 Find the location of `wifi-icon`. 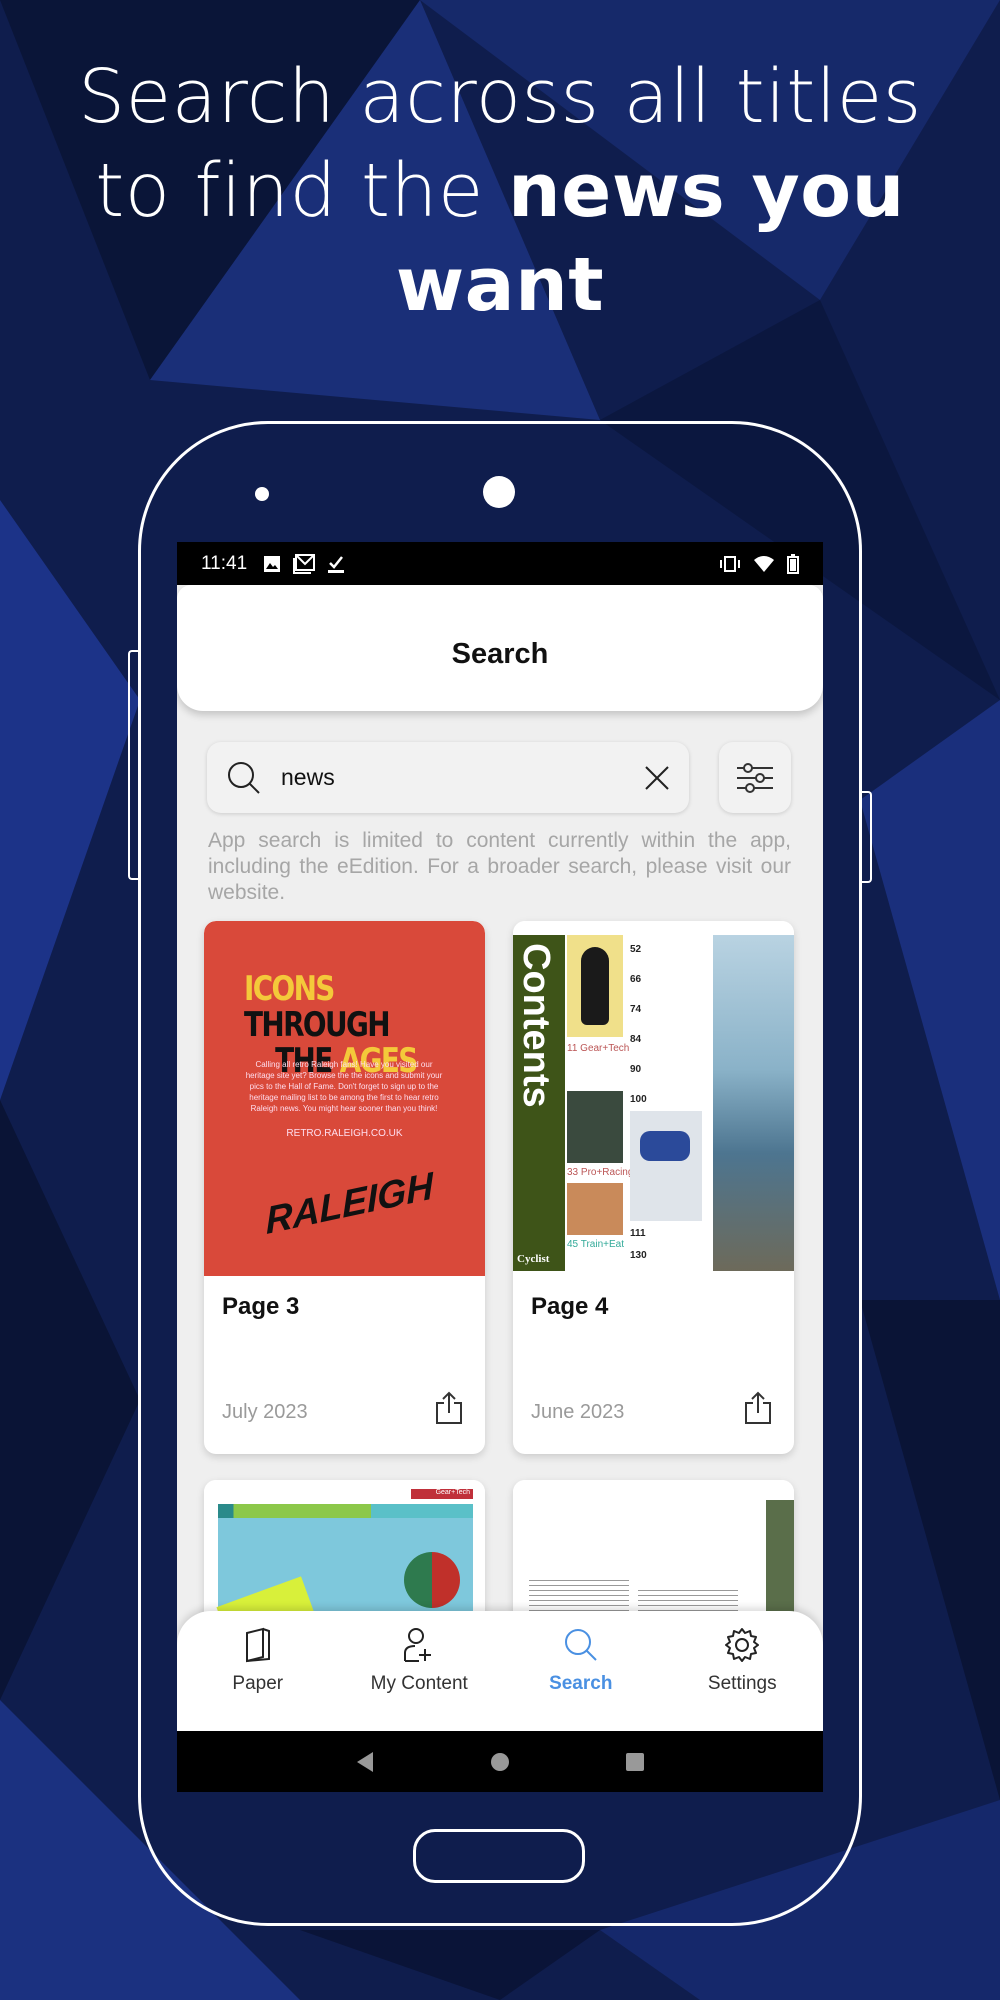

wifi-icon is located at coordinates (764, 563).